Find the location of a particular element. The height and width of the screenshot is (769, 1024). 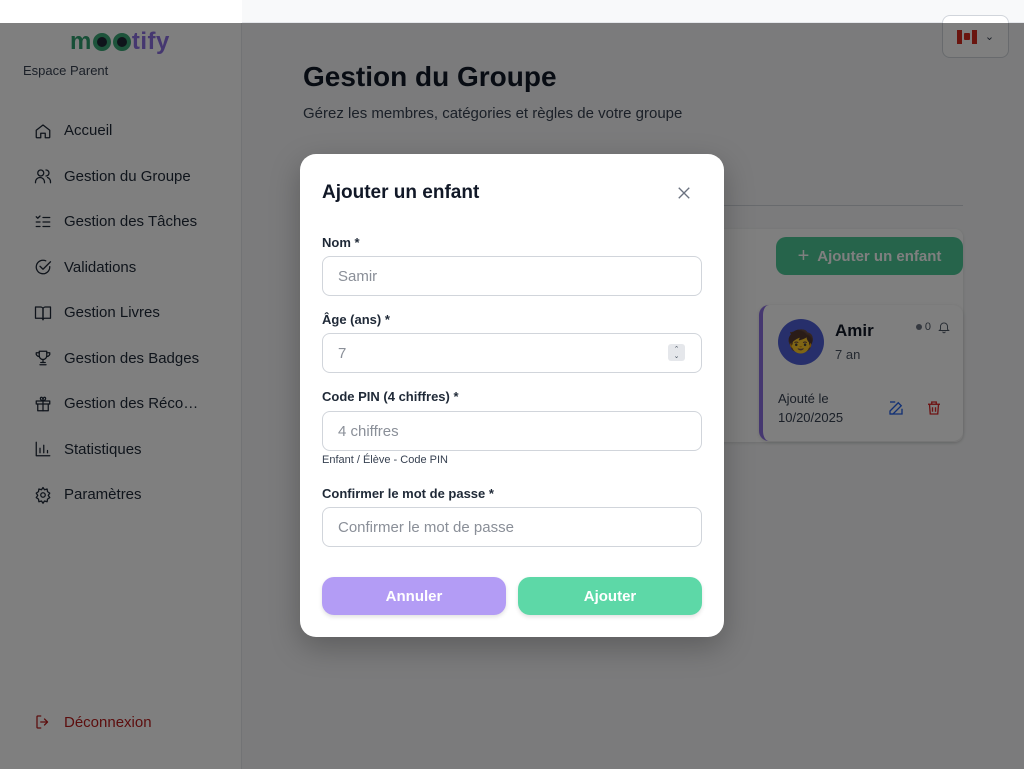

top-bar is located at coordinates (512, 11).